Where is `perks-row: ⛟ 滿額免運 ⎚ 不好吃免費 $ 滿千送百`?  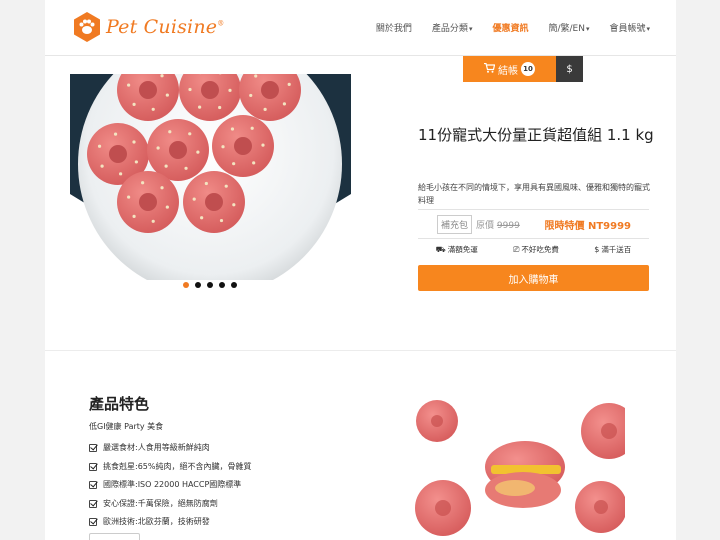 perks-row: ⛟ 滿額免運 ⎚ 不好吃免費 $ 滿千送百 is located at coordinates (533, 249).